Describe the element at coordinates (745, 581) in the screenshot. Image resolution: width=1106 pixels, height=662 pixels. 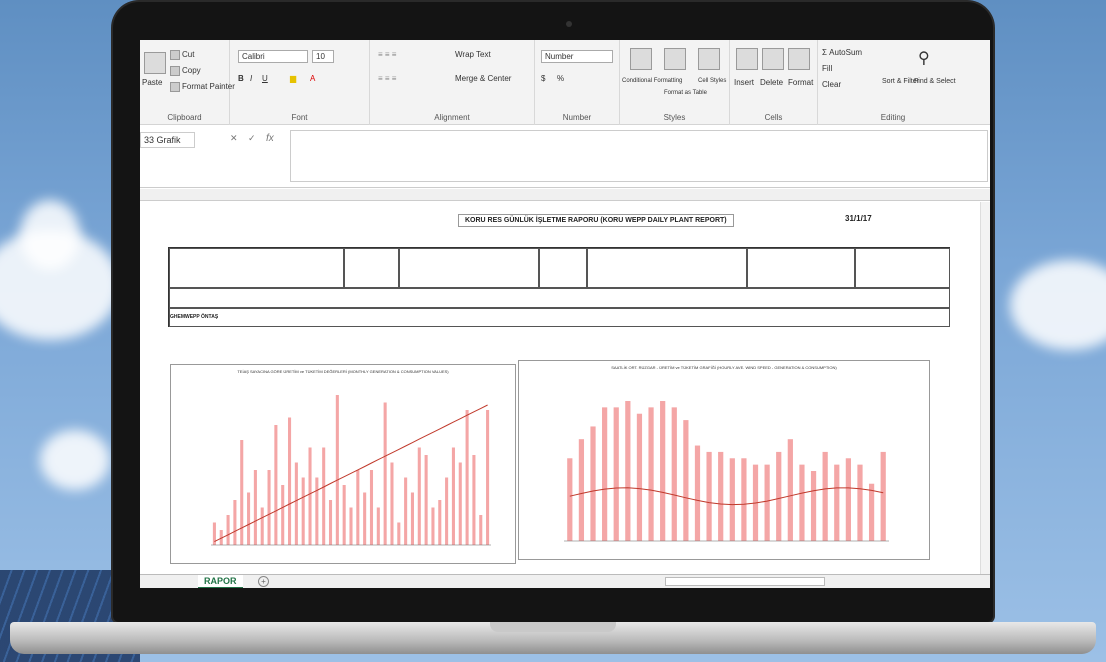
I see `horizontal-scrollbar` at that location.